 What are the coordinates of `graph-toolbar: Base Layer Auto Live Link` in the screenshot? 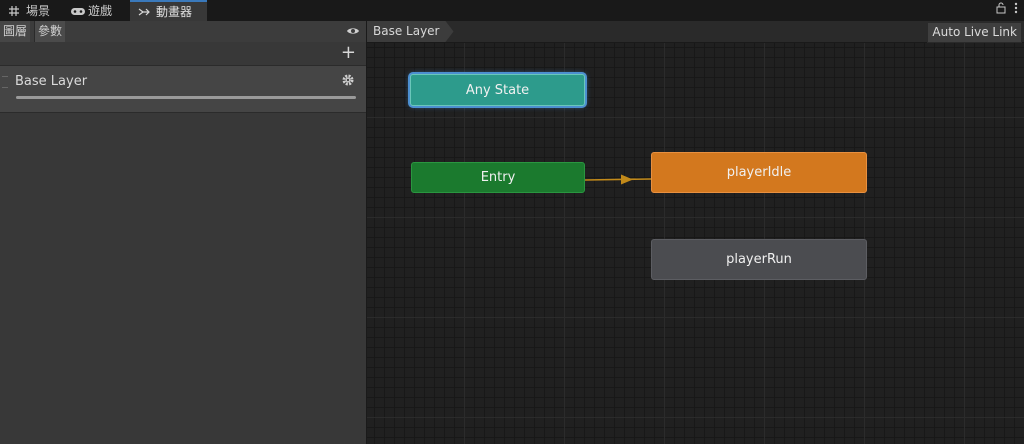 It's located at (695, 32).